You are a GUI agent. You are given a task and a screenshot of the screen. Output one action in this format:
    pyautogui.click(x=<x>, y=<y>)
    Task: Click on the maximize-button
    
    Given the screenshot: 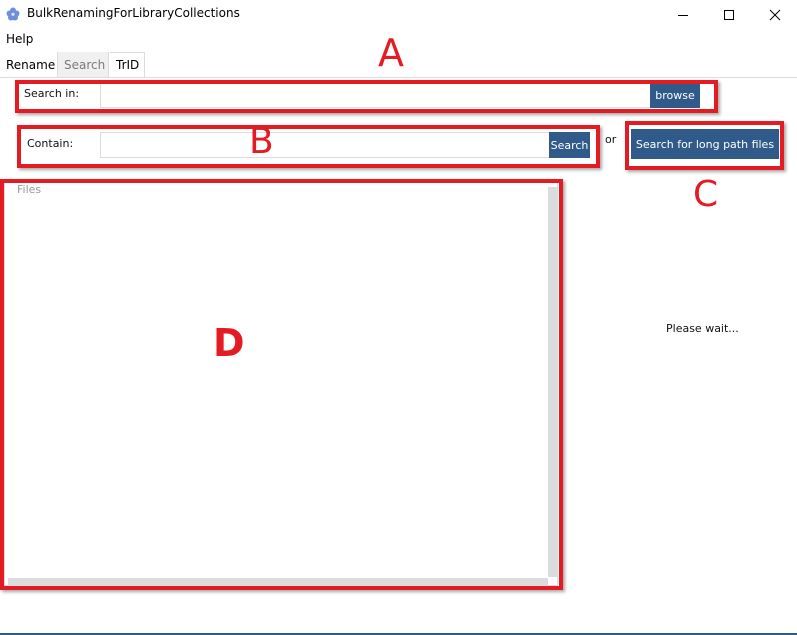 What is the action you would take?
    pyautogui.click(x=729, y=15)
    